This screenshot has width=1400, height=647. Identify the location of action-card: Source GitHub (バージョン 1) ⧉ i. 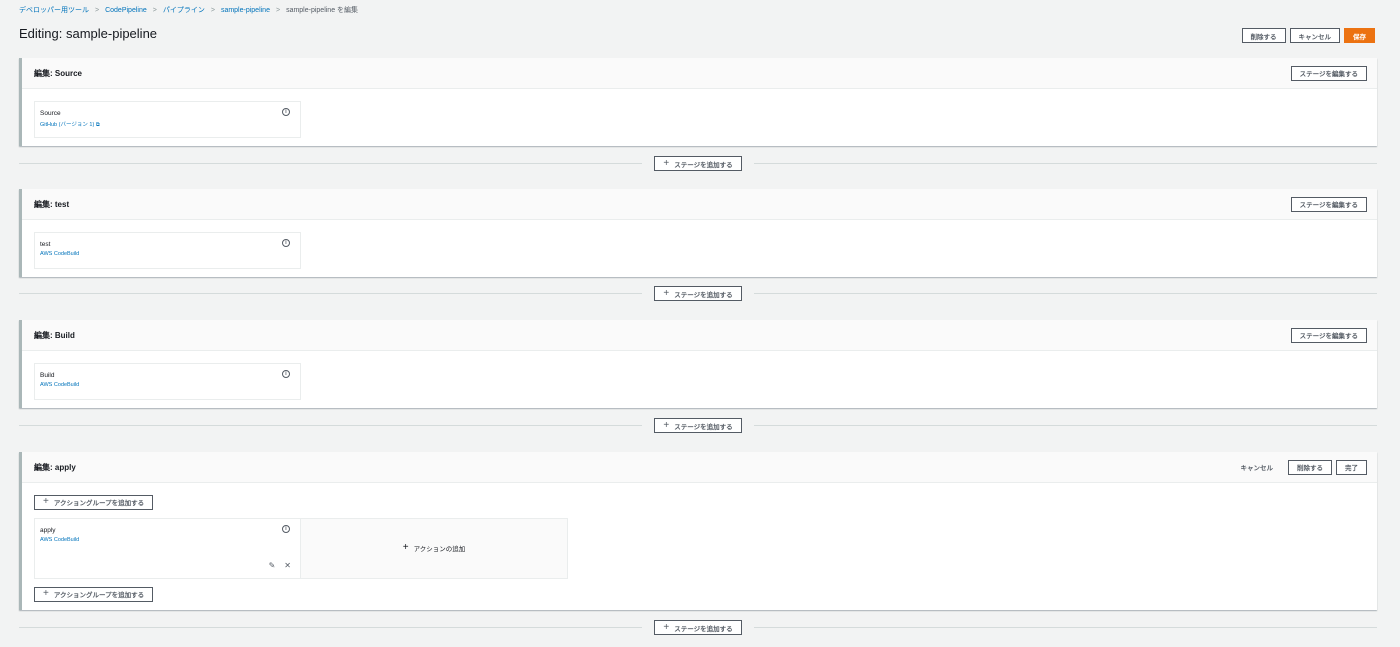
(167, 119).